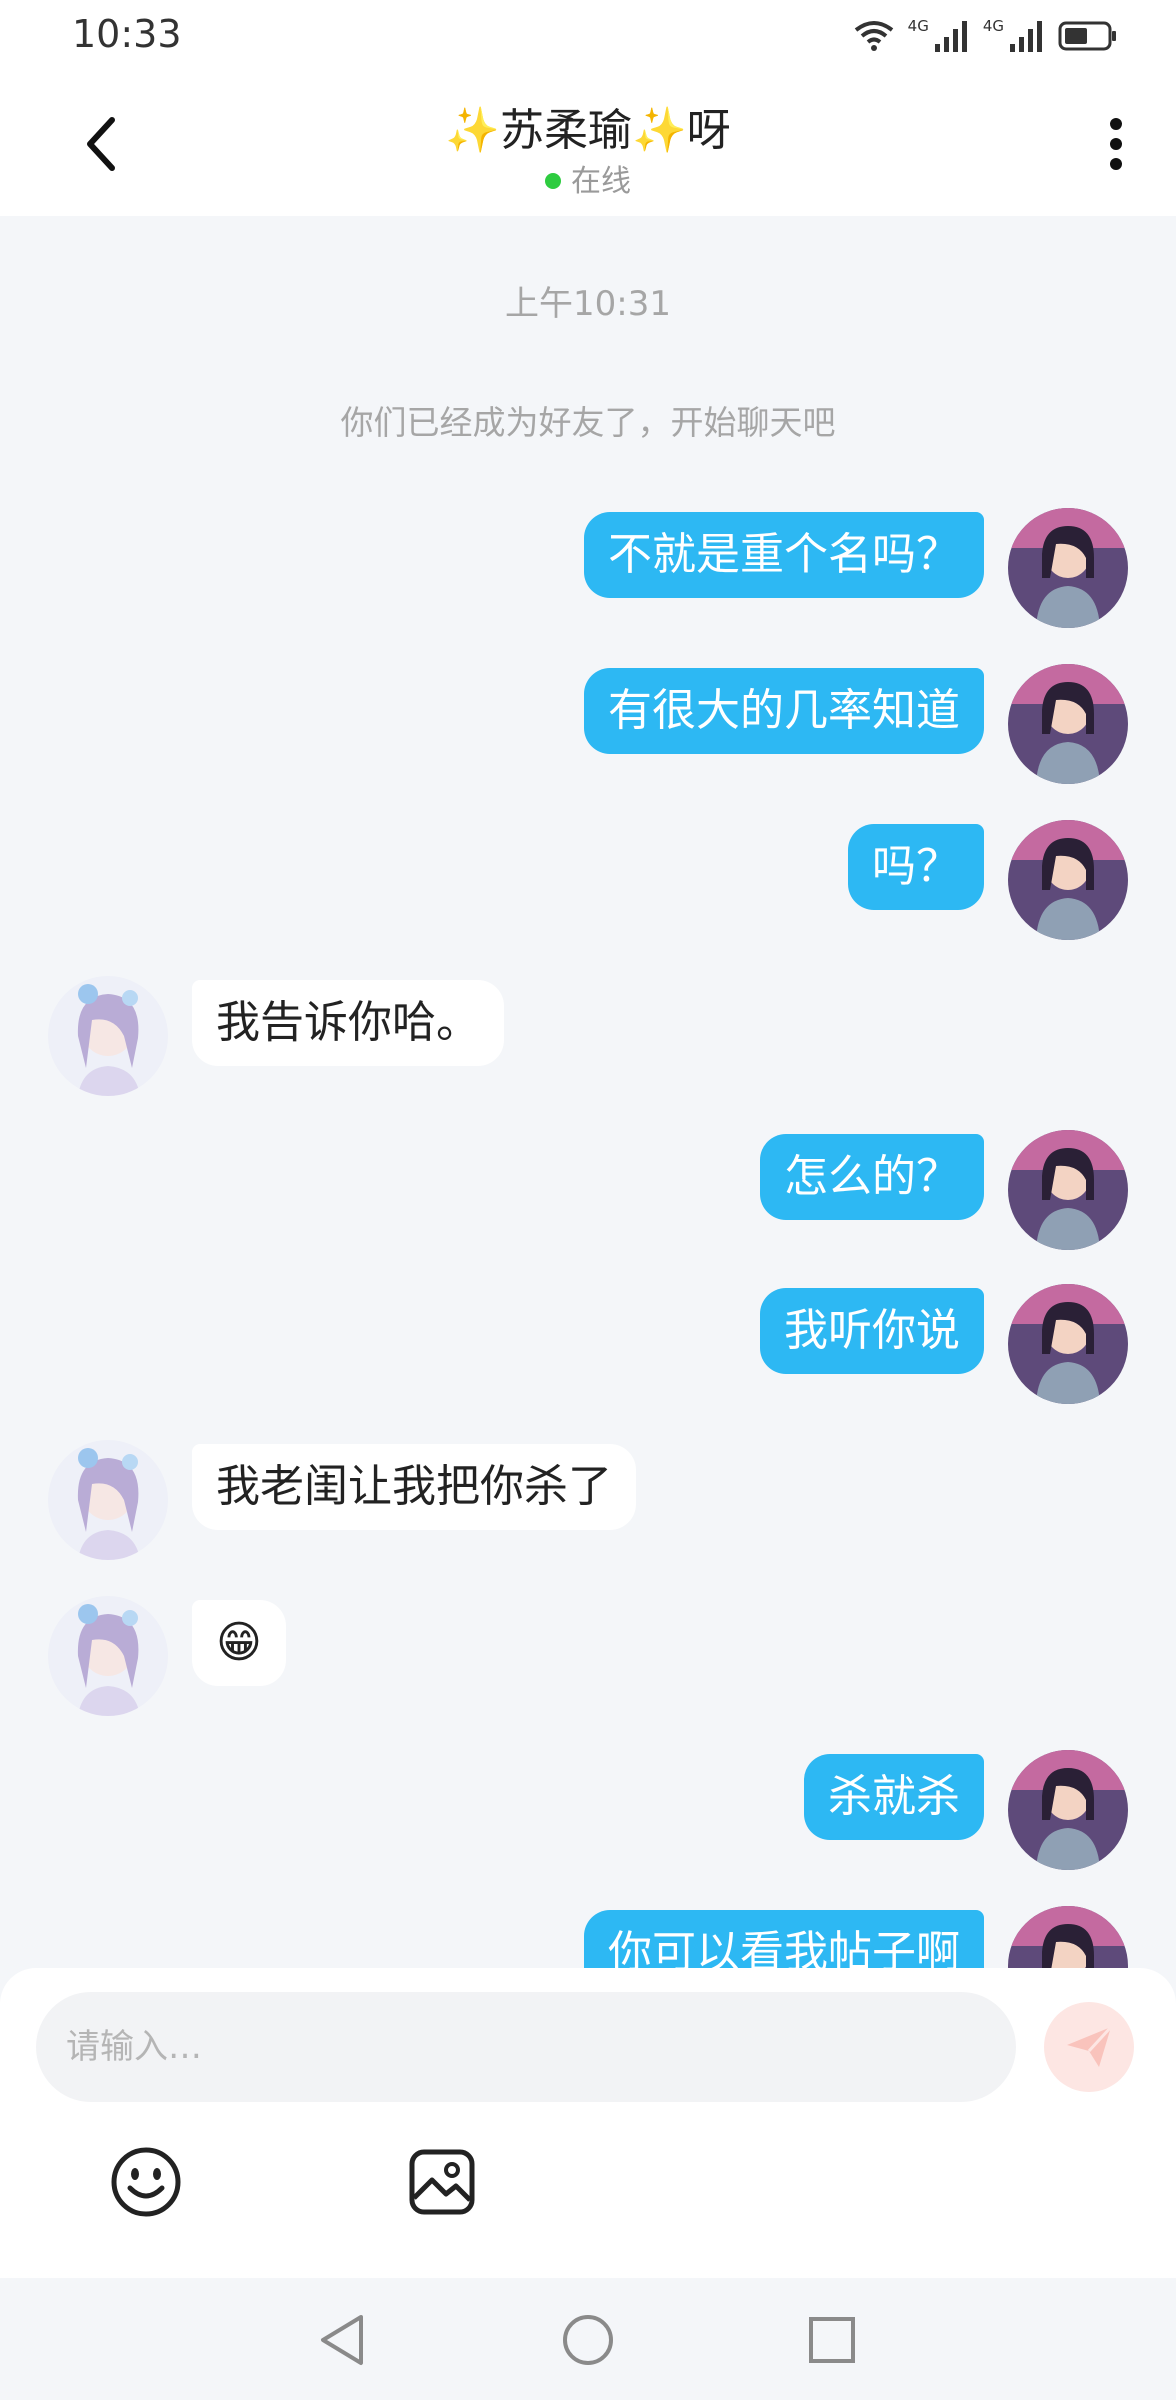 The width and height of the screenshot is (1176, 2400). Describe the element at coordinates (872, 1331) in the screenshot. I see `message-bubble: 我听你说` at that location.